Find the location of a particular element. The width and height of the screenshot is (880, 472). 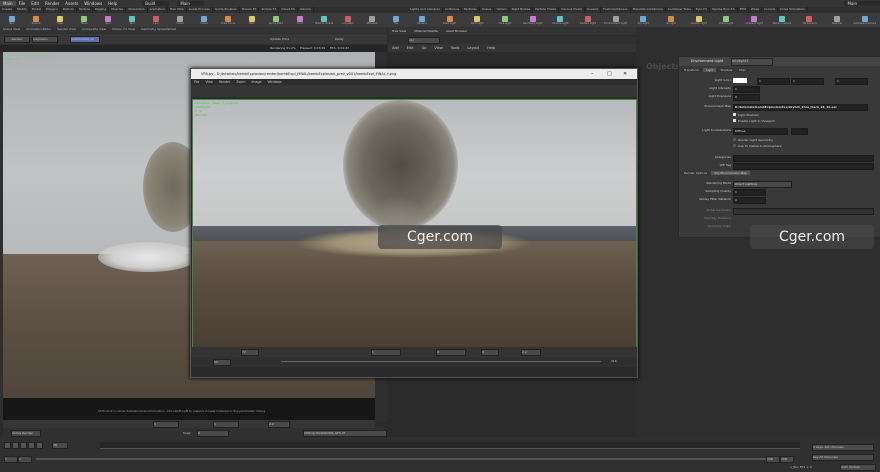

subtab-render-options: Render Options is located at coordinates (696, 173).